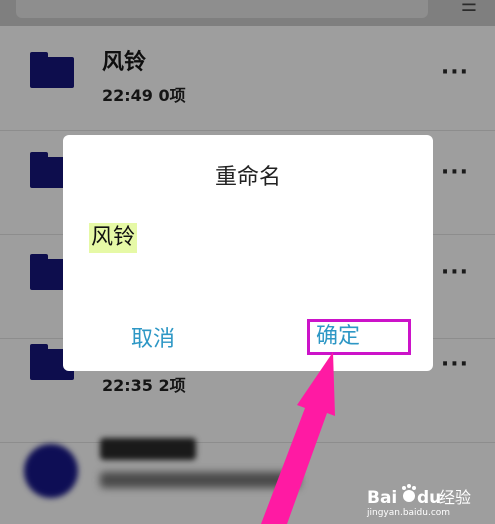 Image resolution: width=495 pixels, height=524 pixels. Describe the element at coordinates (127, 95) in the screenshot. I see `file-time: 22:49` at that location.